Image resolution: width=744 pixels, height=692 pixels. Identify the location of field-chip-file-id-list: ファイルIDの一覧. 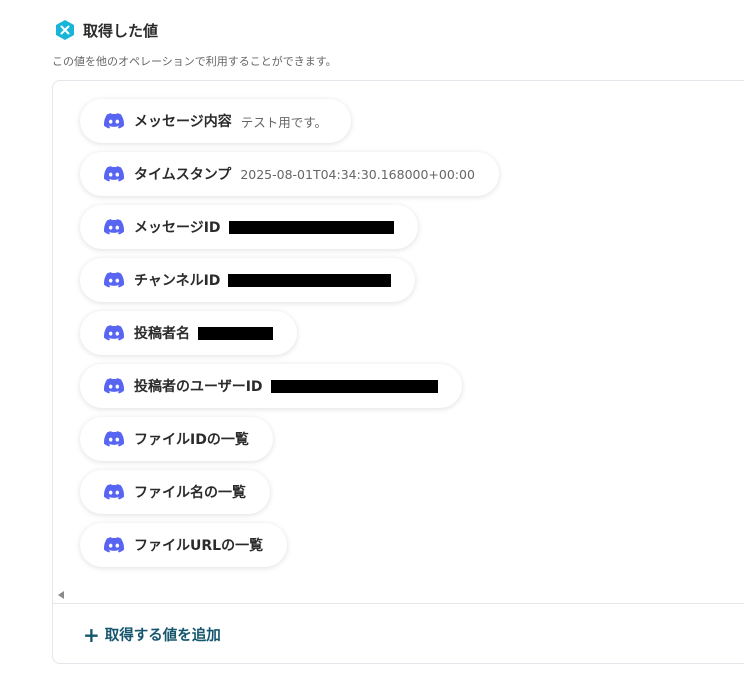
(176, 439).